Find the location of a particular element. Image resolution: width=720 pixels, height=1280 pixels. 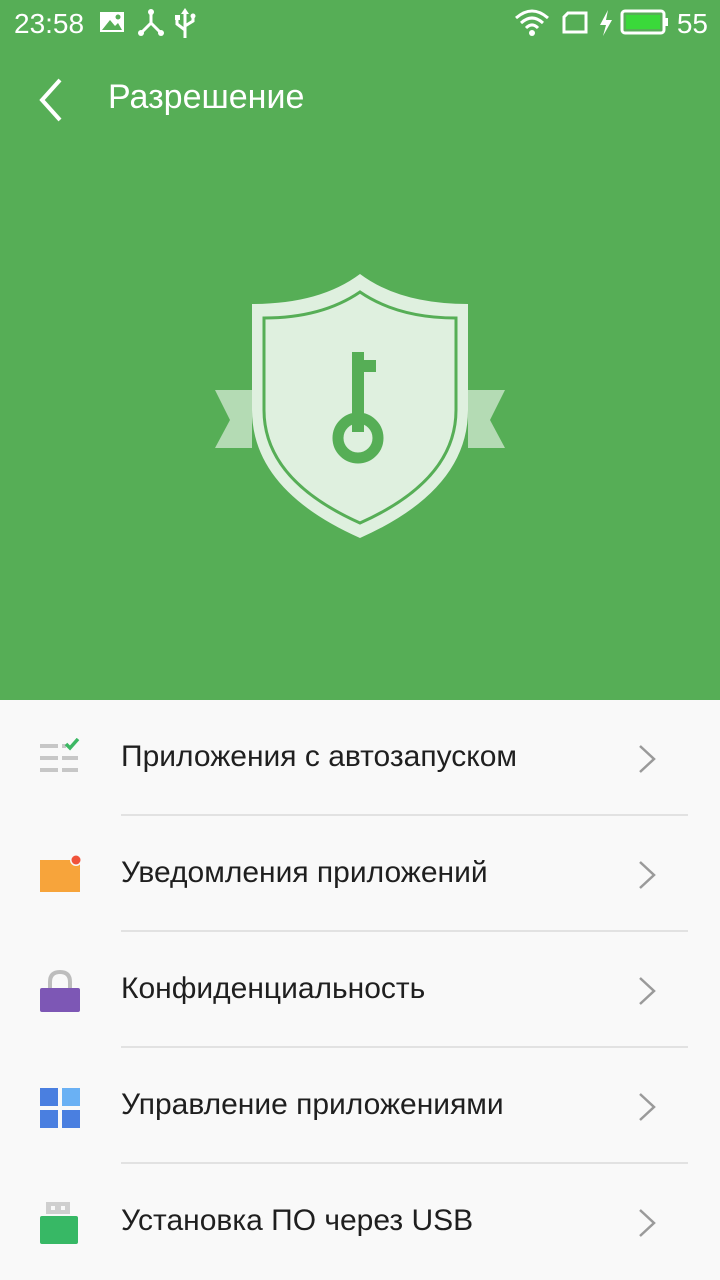

notification-icon is located at coordinates (61, 873).